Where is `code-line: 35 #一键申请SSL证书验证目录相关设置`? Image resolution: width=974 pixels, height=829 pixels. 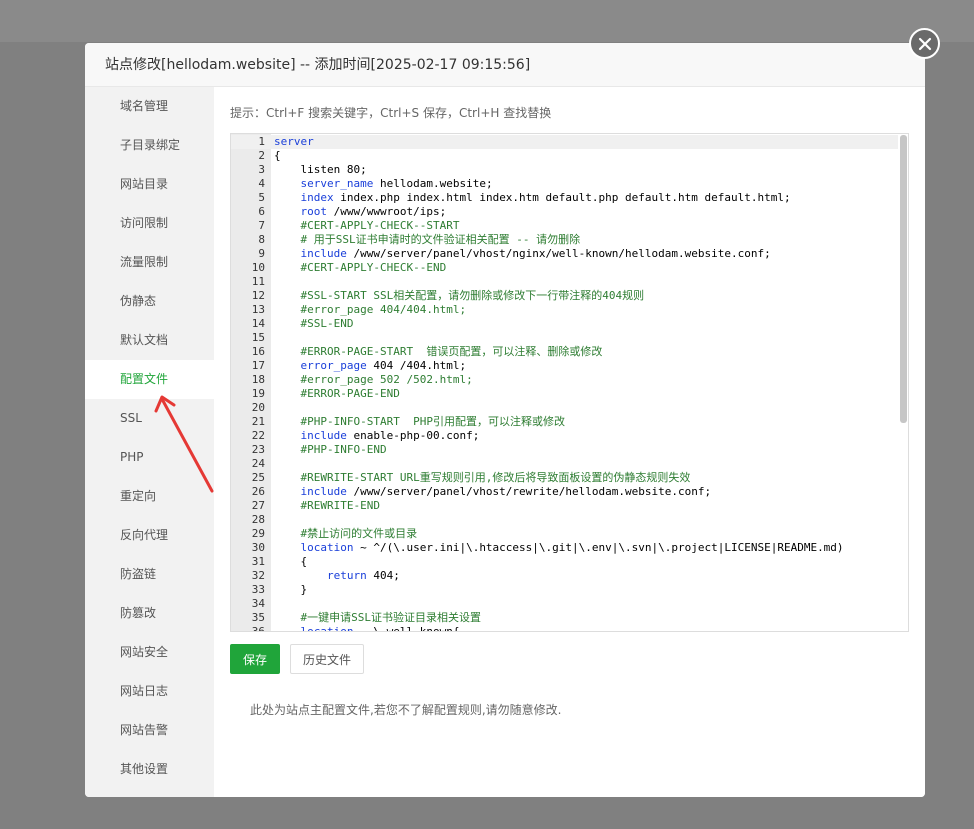 code-line: 35 #一键申请SSL证书验证目录相关设置 is located at coordinates (564, 618).